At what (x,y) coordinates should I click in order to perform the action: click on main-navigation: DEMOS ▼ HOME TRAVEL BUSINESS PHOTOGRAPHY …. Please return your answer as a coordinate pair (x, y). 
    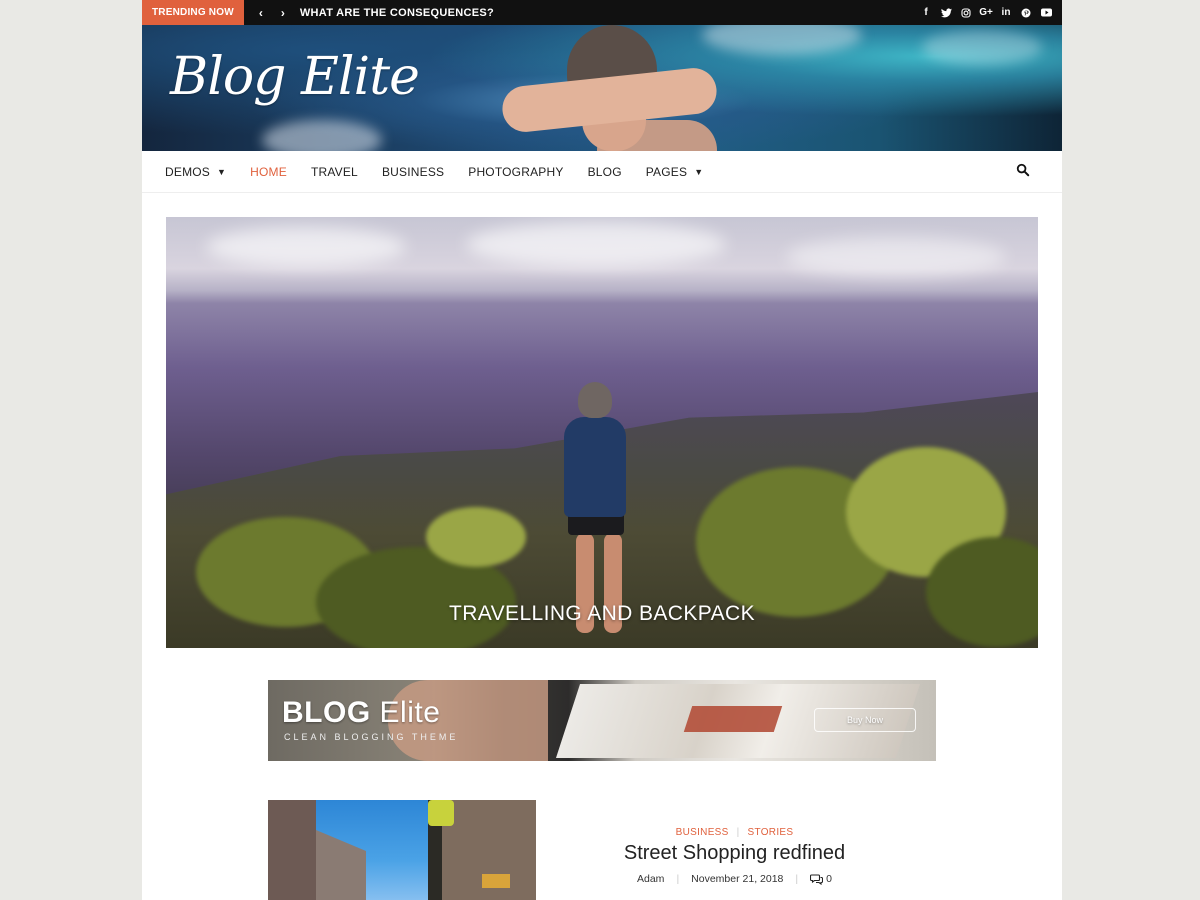
    Looking at the image, I should click on (602, 172).